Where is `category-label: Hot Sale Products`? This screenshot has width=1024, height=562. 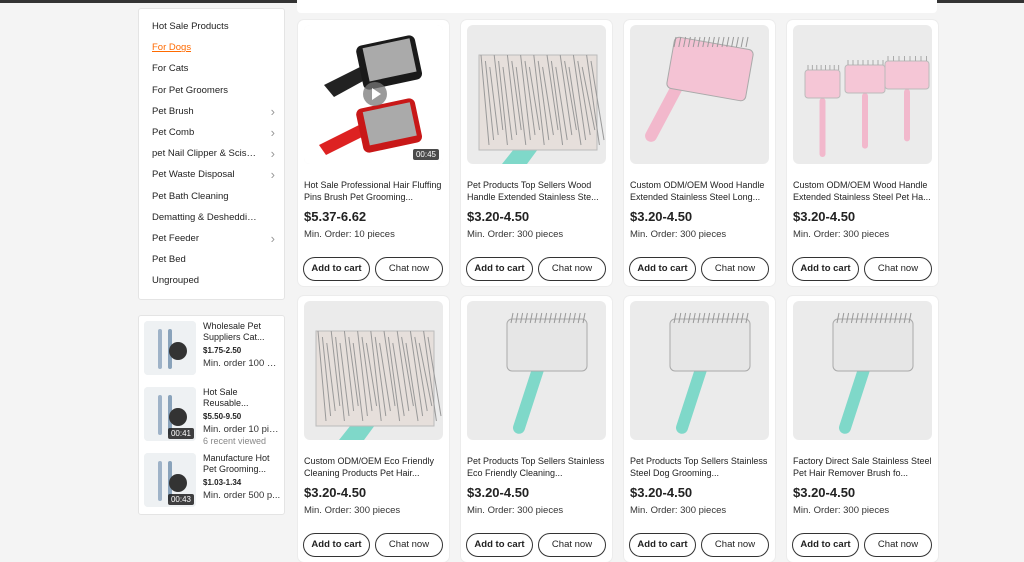 category-label: Hot Sale Products is located at coordinates (190, 26).